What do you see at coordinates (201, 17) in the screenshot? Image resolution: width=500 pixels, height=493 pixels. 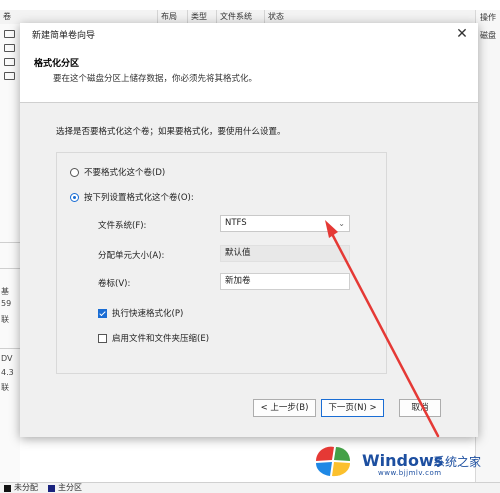 I see `column-header-type: 类型` at bounding box center [201, 17].